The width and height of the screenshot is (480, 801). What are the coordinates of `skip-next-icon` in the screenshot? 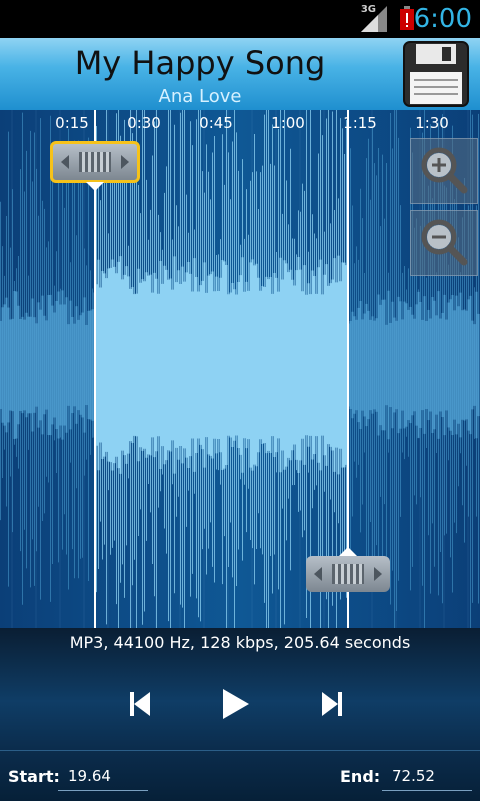 It's located at (332, 704).